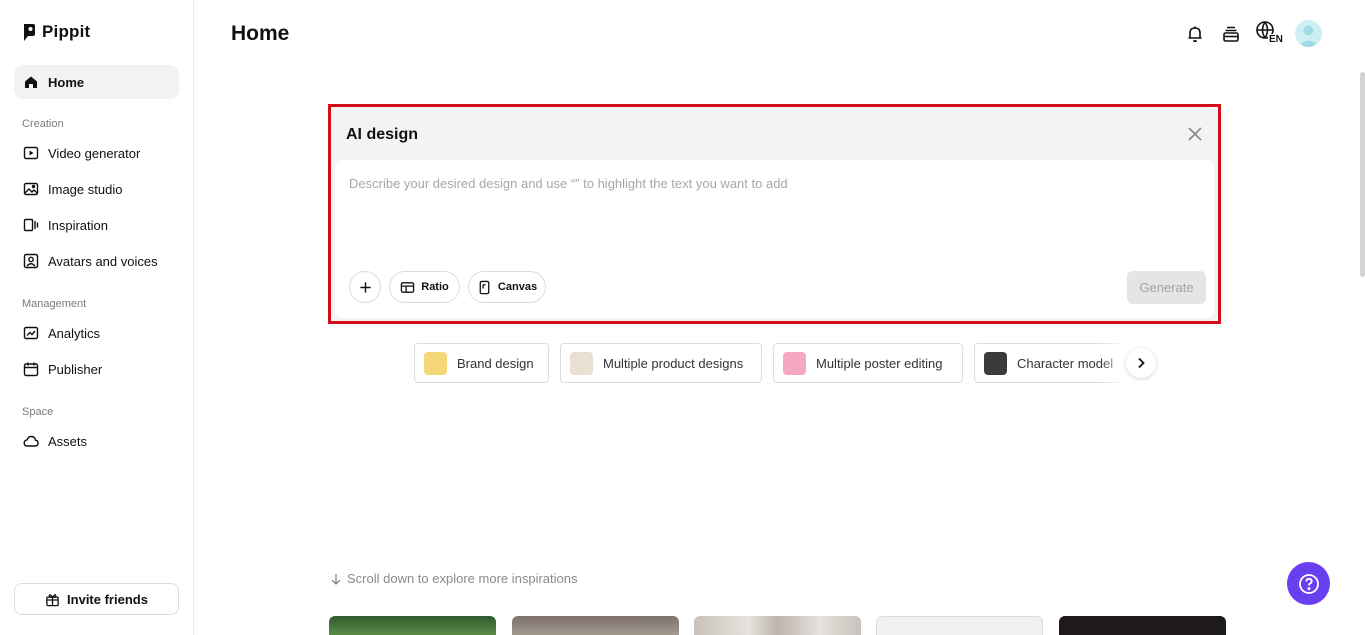 Image resolution: width=1365 pixels, height=635 pixels. I want to click on language-code: EN, so click(1276, 39).